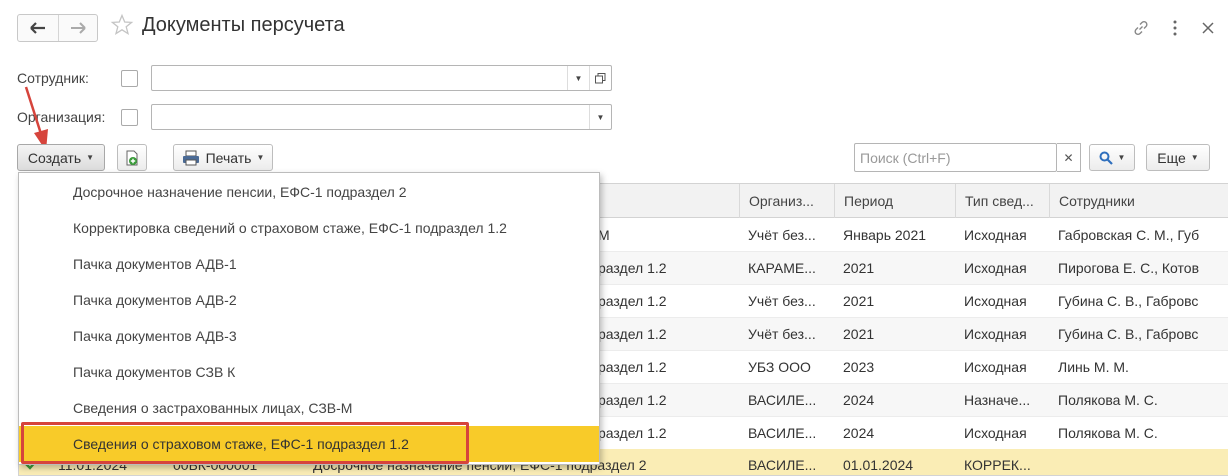  What do you see at coordinates (122, 25) in the screenshot?
I see `favorite-star-icon` at bounding box center [122, 25].